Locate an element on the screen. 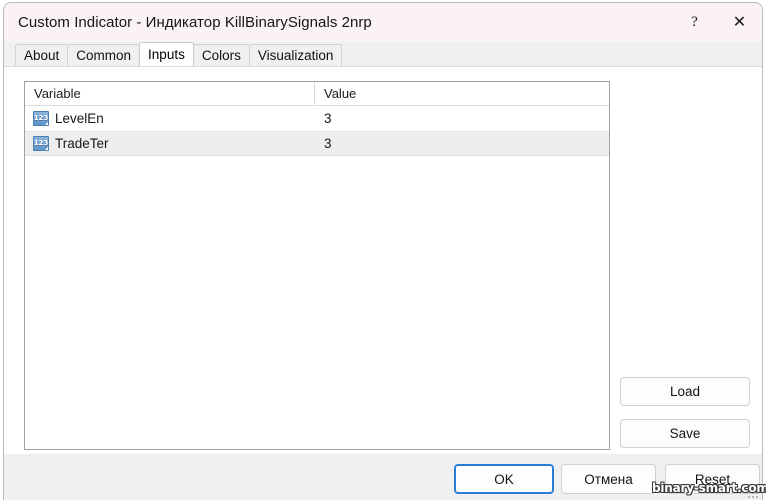 This screenshot has height=500, width=766. save-button: Save is located at coordinates (685, 433).